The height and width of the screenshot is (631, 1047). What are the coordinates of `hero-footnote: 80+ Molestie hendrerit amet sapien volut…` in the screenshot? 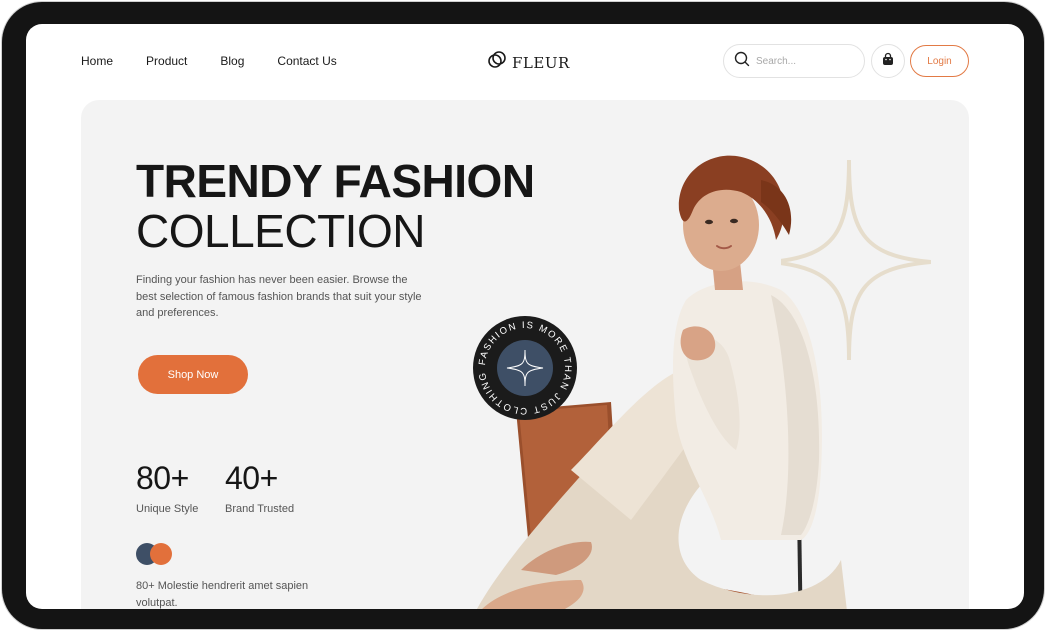 It's located at (222, 594).